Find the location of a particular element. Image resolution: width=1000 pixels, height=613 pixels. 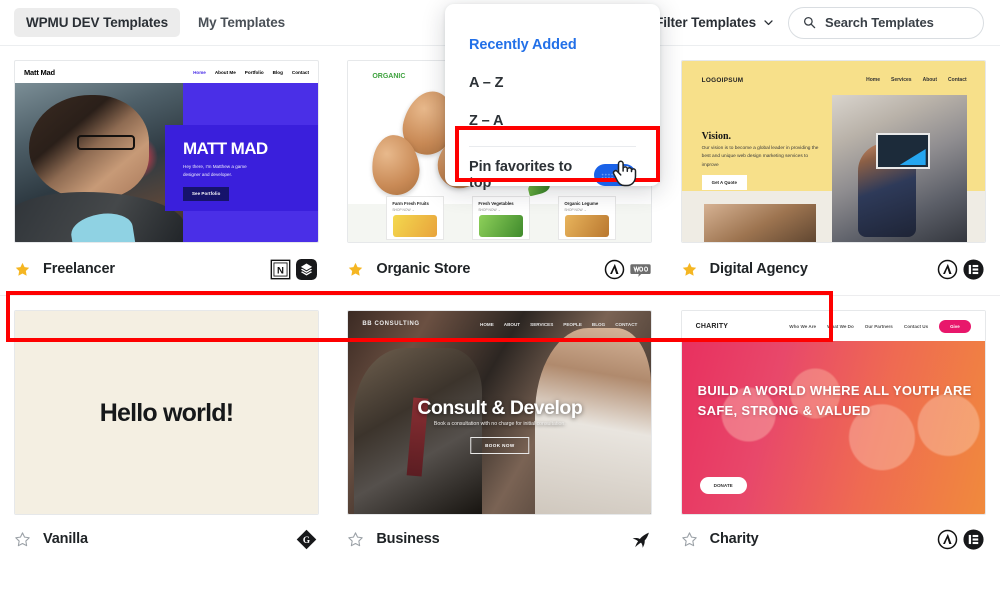

preview-nav-links: Home About Me Portfolio Blog Contact is located at coordinates (251, 72).